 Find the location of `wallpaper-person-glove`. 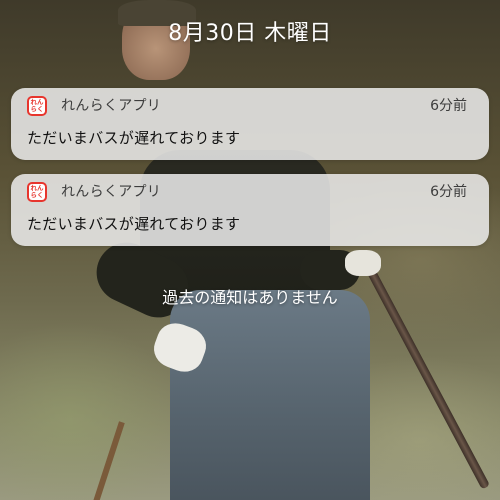

wallpaper-person-glove is located at coordinates (363, 263).